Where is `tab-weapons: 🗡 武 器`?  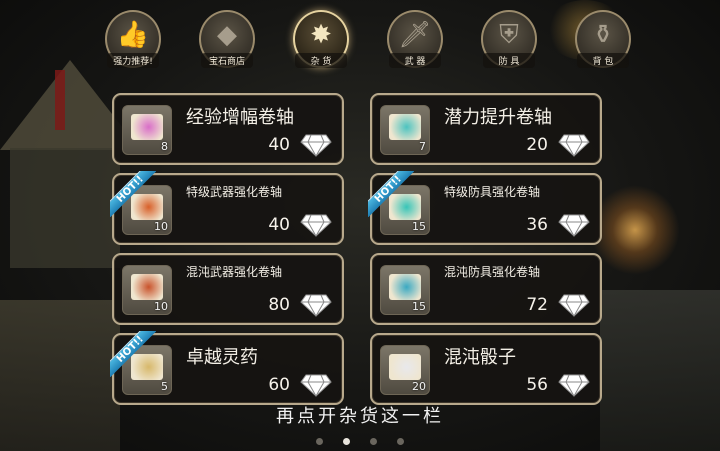
tab-weapons: 🗡 武 器 is located at coordinates (415, 39).